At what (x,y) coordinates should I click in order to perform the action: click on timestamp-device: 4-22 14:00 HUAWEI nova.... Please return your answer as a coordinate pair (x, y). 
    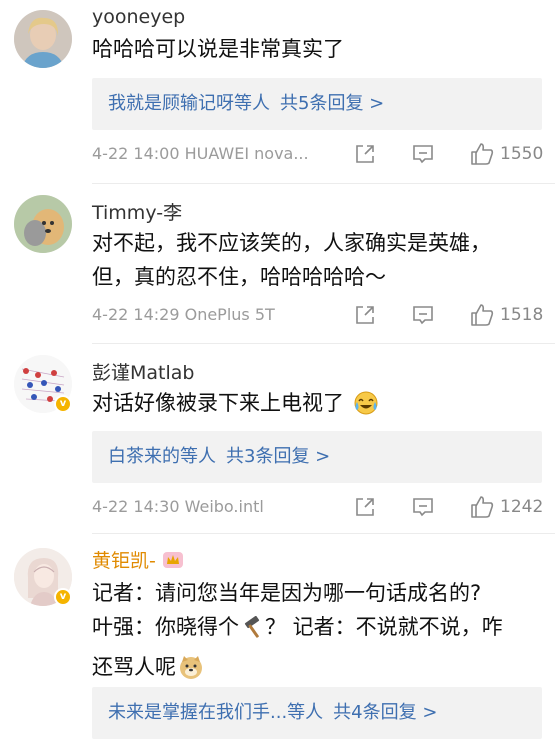
    Looking at the image, I should click on (200, 153).